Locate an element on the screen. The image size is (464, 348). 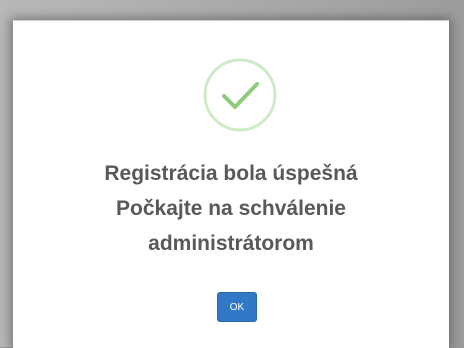
ok-button: OK is located at coordinates (237, 307).